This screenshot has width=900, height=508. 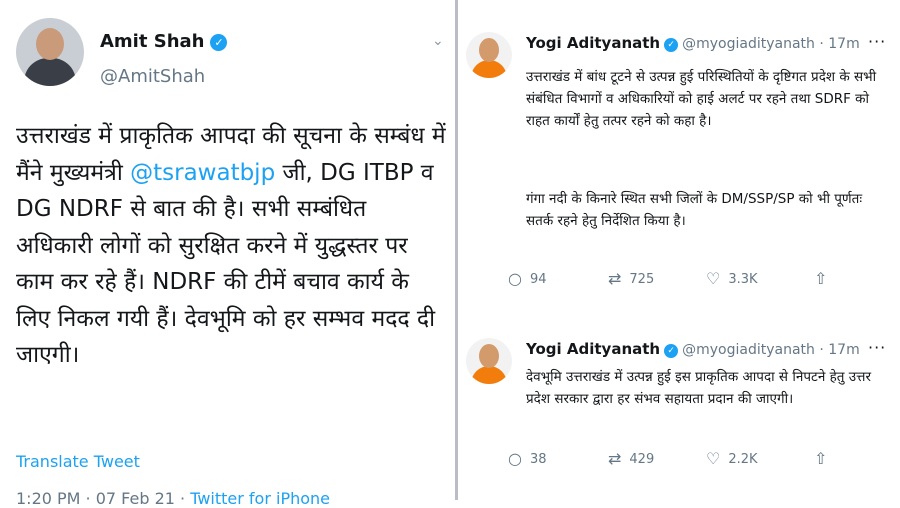 I want to click on retweet-count: 725, so click(x=642, y=279).